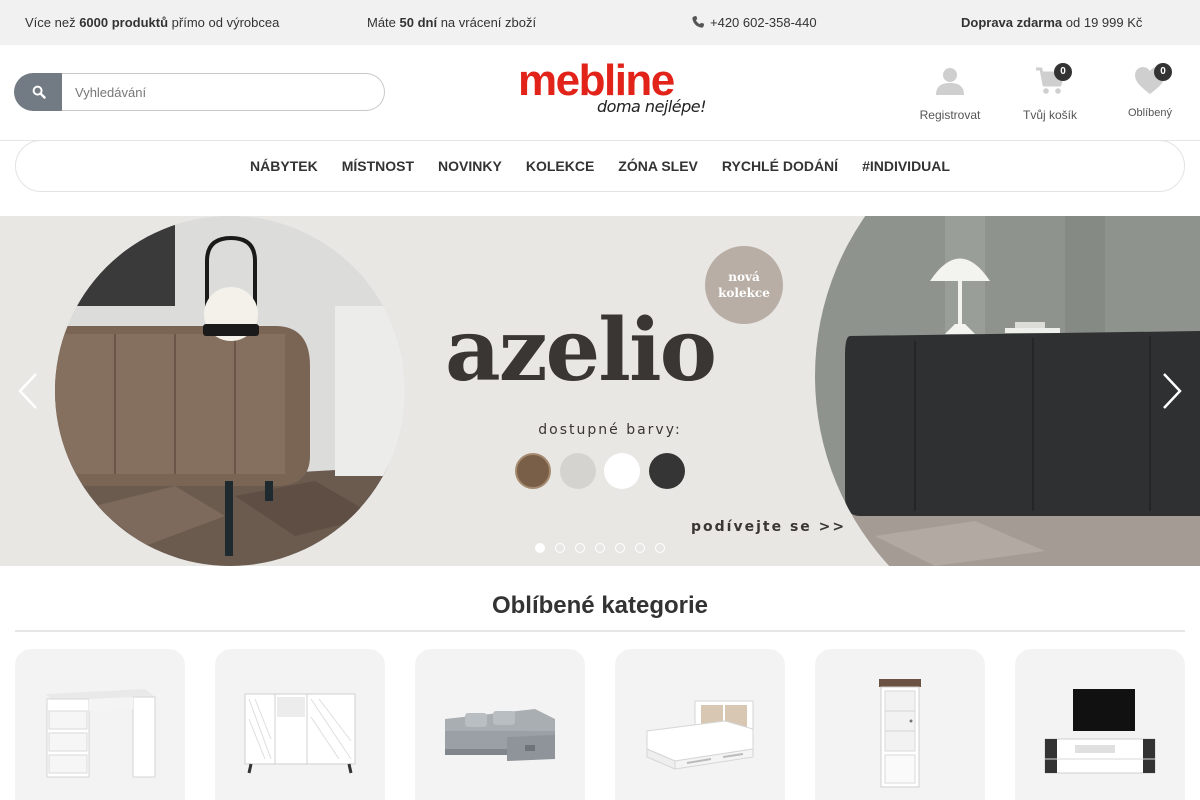  Describe the element at coordinates (1163, 72) in the screenshot. I see `favorites-count-badge: 0` at that location.